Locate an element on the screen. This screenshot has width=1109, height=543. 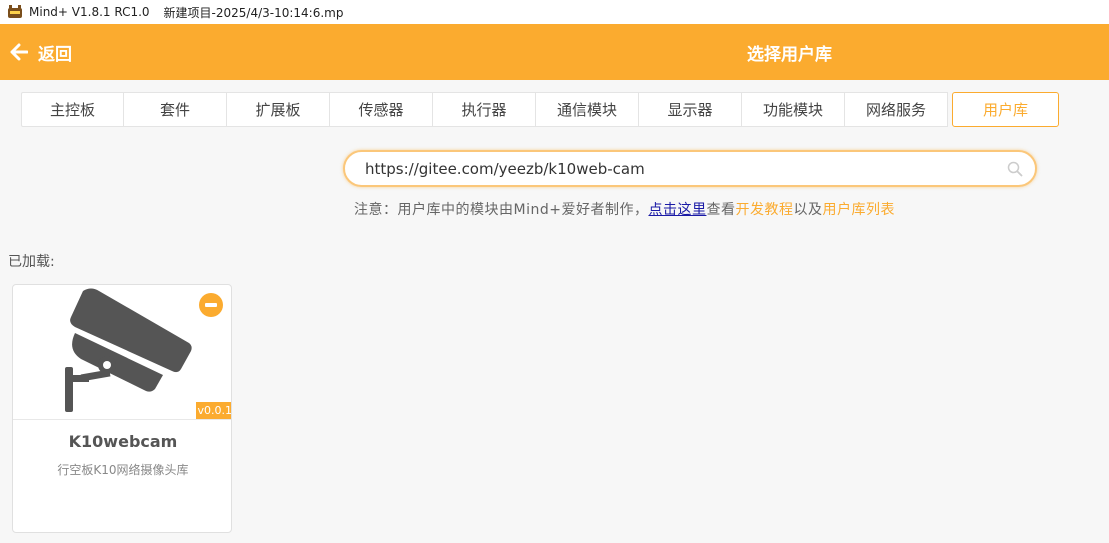
notice-text: 注意：用户库中的模块由Mind+爱好者制作， is located at coordinates (501, 210).